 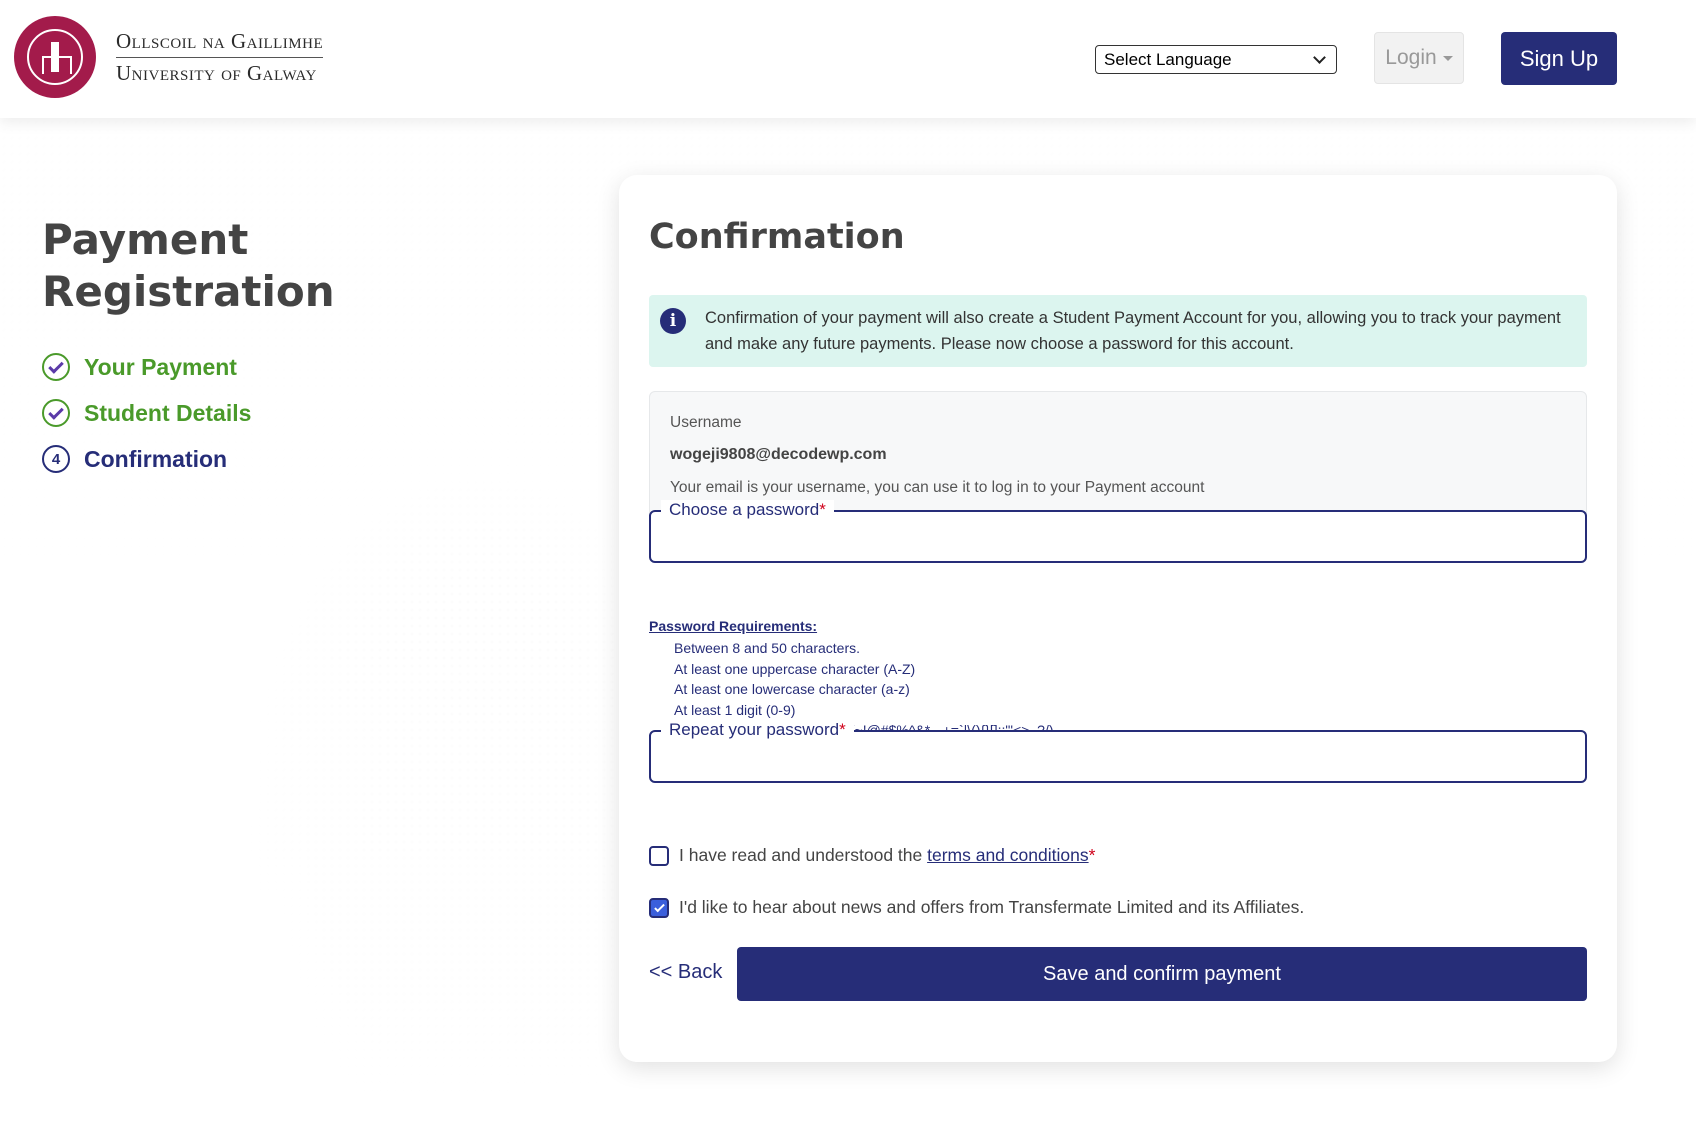 What do you see at coordinates (160, 366) in the screenshot?
I see `step-label: Your Payment` at bounding box center [160, 366].